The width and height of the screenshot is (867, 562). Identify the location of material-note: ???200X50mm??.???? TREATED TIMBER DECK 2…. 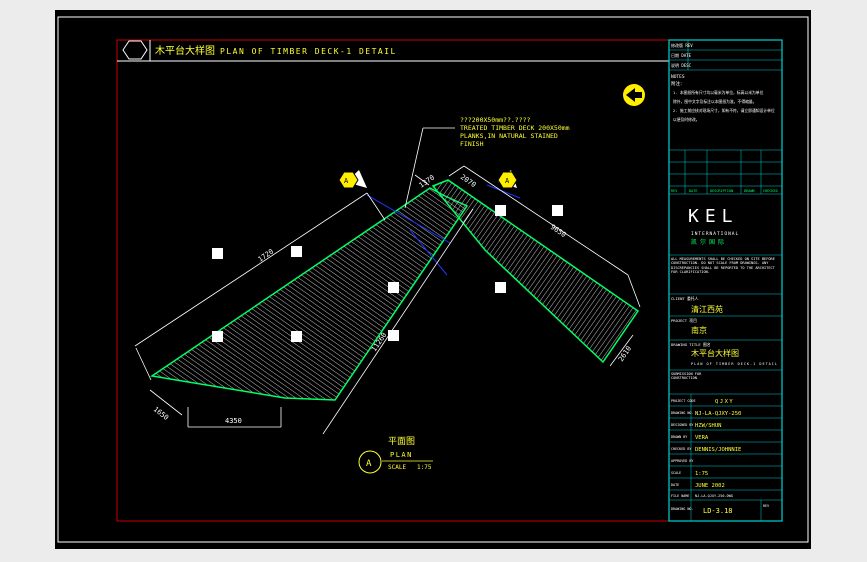
(515, 132).